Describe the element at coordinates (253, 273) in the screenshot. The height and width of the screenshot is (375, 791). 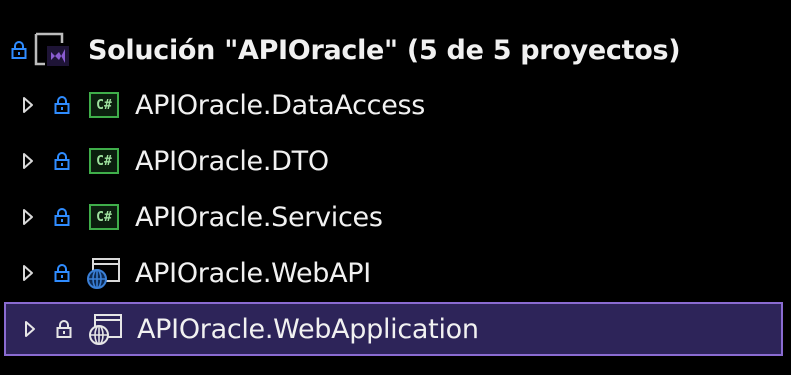
I see `project-label: APIOracle.WebAPI` at that location.